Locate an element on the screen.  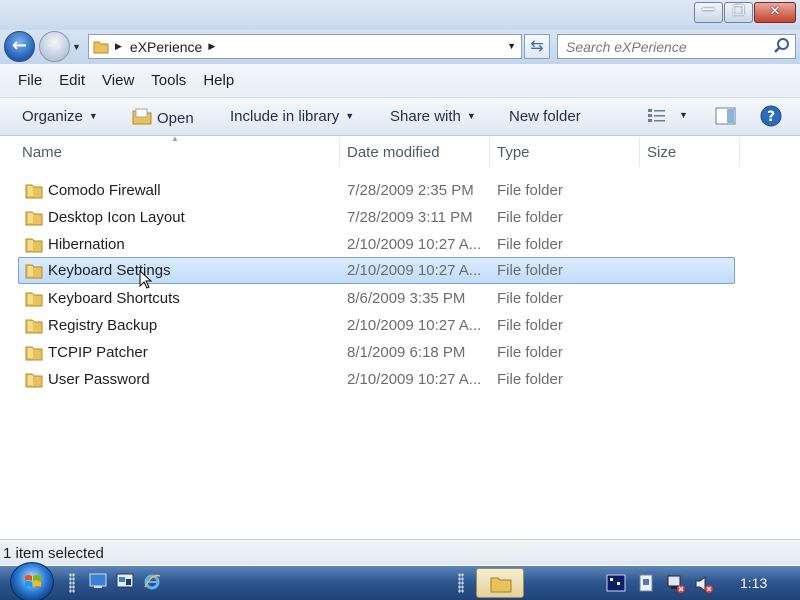
file-name: Keyboard Shortcuts is located at coordinates (114, 298).